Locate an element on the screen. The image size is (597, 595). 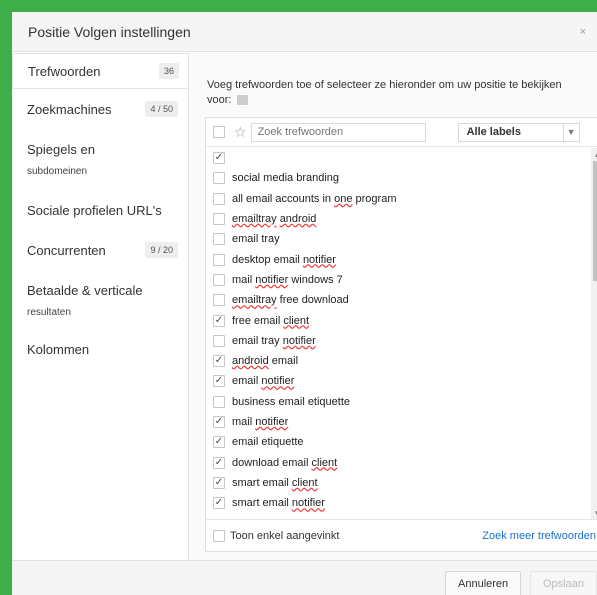
sidebar-item-concurrenten: Concurrenten 9 / 20 is located at coordinates (100, 250).